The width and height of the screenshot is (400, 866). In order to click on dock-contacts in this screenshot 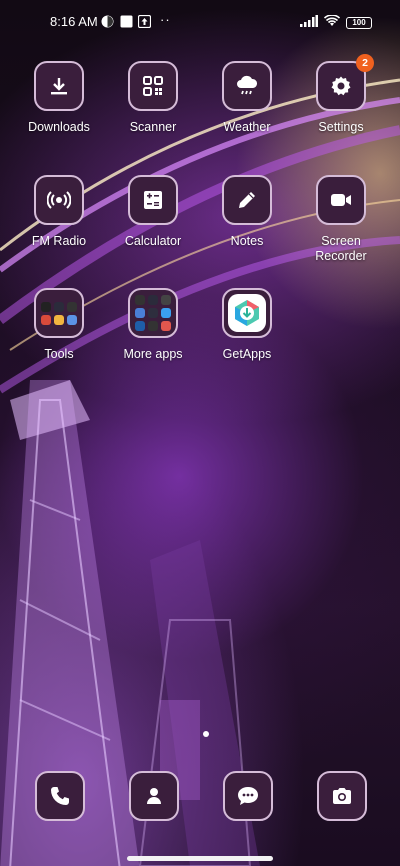, I will do `click(154, 796)`.